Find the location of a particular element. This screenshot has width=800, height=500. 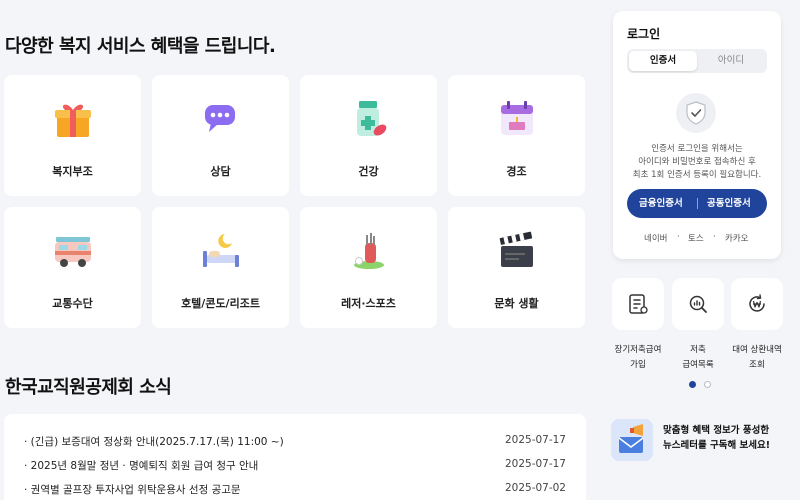

quick-label-line: 급여목록 is located at coordinates (698, 365).